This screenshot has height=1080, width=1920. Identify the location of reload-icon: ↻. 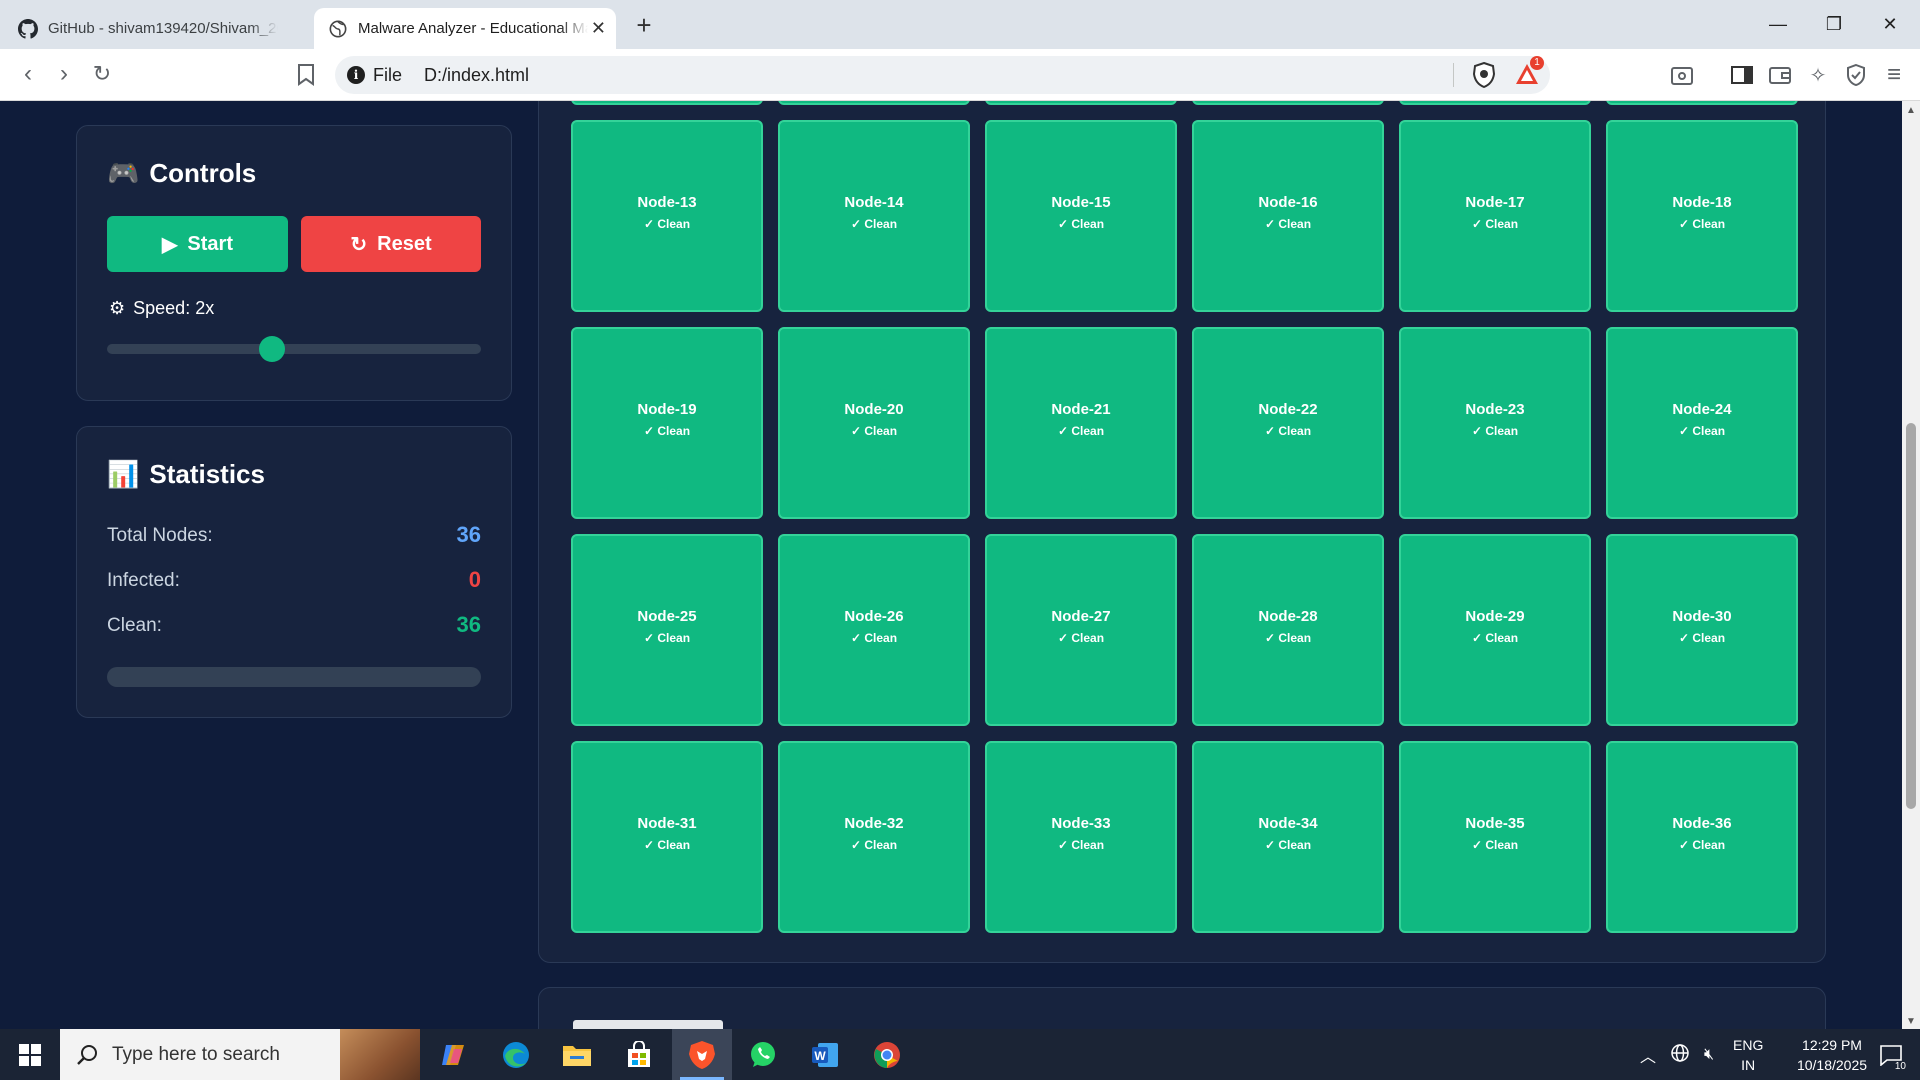
(102, 75).